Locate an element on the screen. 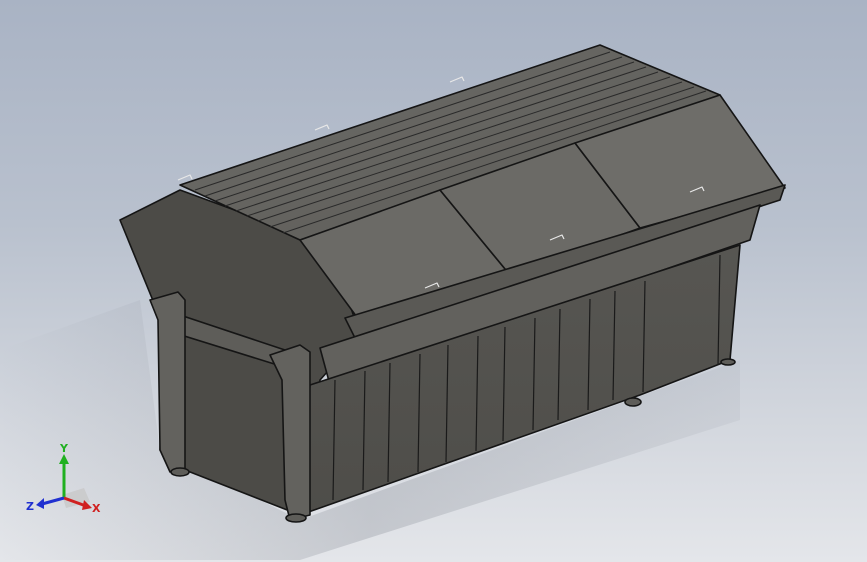 Image resolution: width=867 pixels, height=562 pixels. triad-z-label: Z is located at coordinates (30, 506).